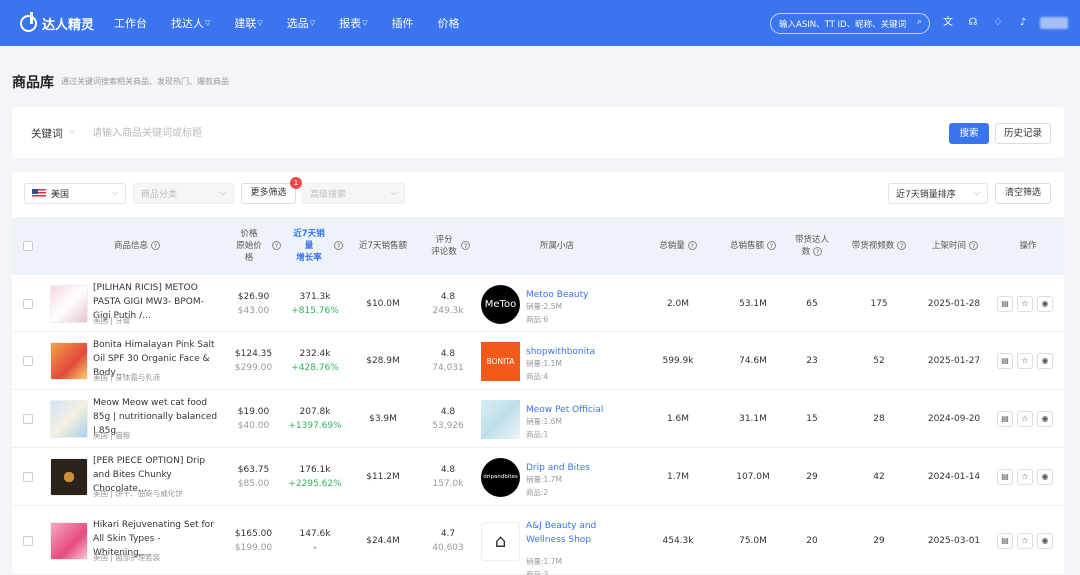 The height and width of the screenshot is (575, 1080). Describe the element at coordinates (926, 195) in the screenshot. I see `sort-value: 近7天销量排序` at that location.